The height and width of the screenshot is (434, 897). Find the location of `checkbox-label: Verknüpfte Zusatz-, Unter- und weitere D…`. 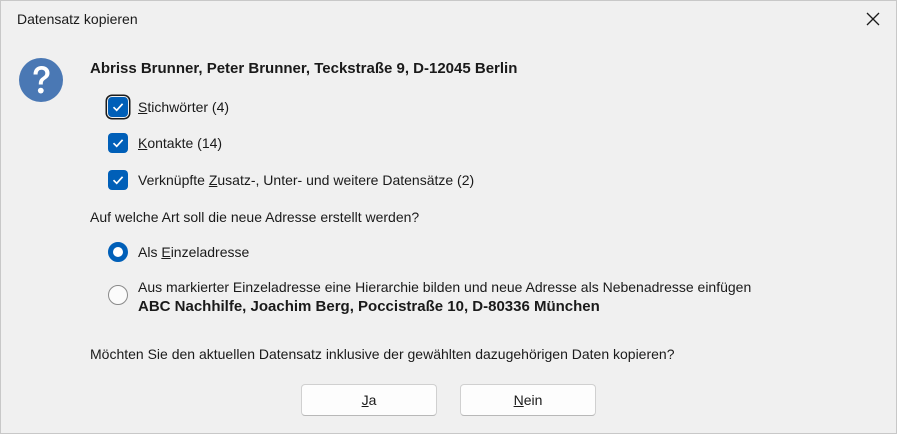

checkbox-label: Verknüpfte Zusatz-, Unter- und weitere D… is located at coordinates (306, 180).